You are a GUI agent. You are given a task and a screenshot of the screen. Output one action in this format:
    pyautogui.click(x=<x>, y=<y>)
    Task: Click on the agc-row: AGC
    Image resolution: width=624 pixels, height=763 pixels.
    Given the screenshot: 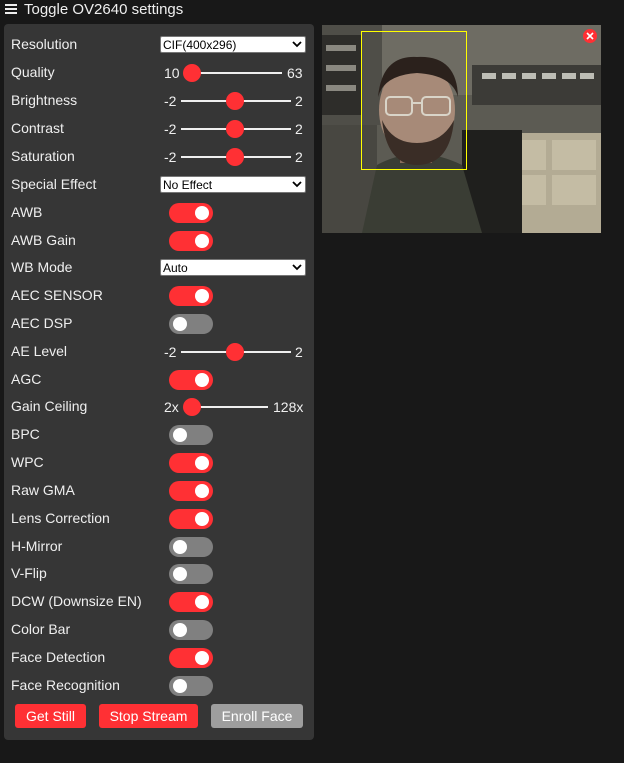 What is the action you would take?
    pyautogui.click(x=159, y=380)
    